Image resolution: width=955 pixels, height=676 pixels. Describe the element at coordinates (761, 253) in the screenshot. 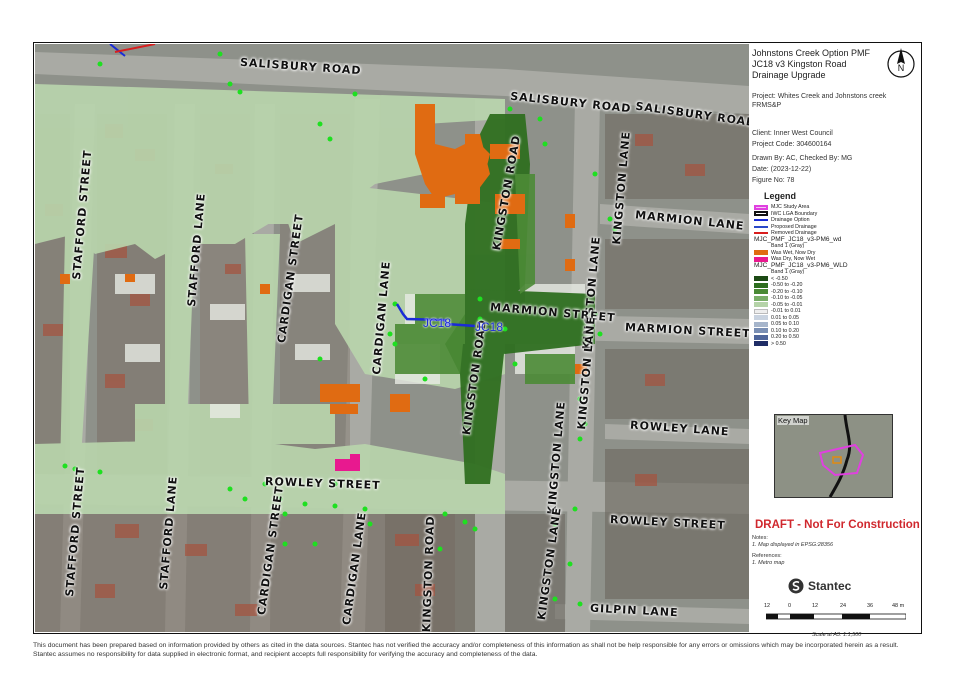

I see `wet-dry-swatch` at that location.